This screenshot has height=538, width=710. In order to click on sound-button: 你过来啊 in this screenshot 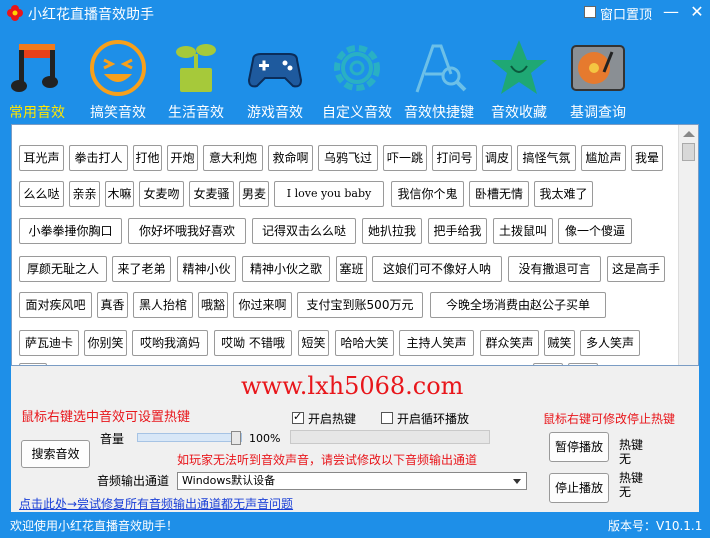, I will do `click(262, 305)`.